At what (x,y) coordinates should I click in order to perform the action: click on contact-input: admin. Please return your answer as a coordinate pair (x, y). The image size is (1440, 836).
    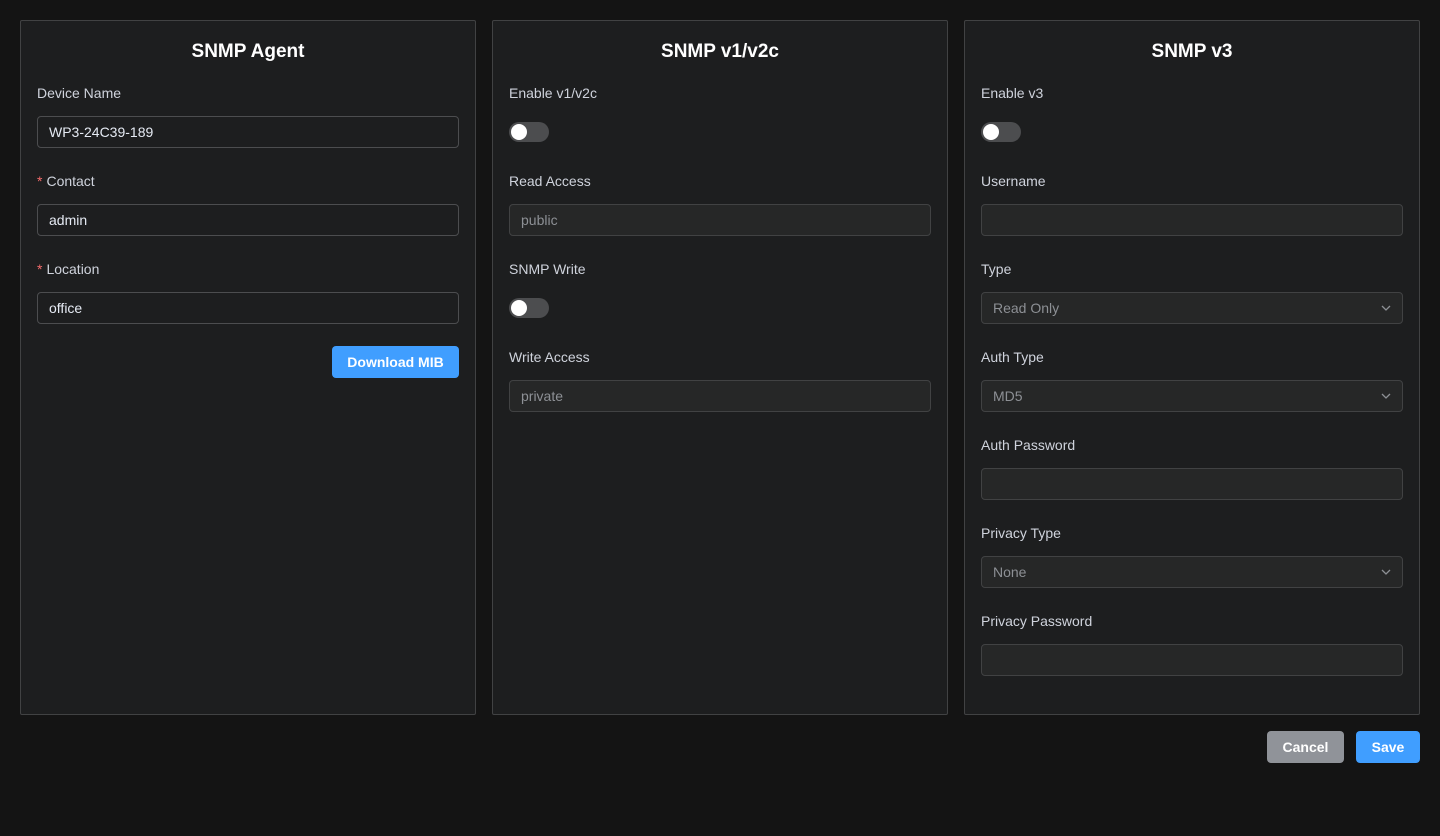
    Looking at the image, I should click on (248, 220).